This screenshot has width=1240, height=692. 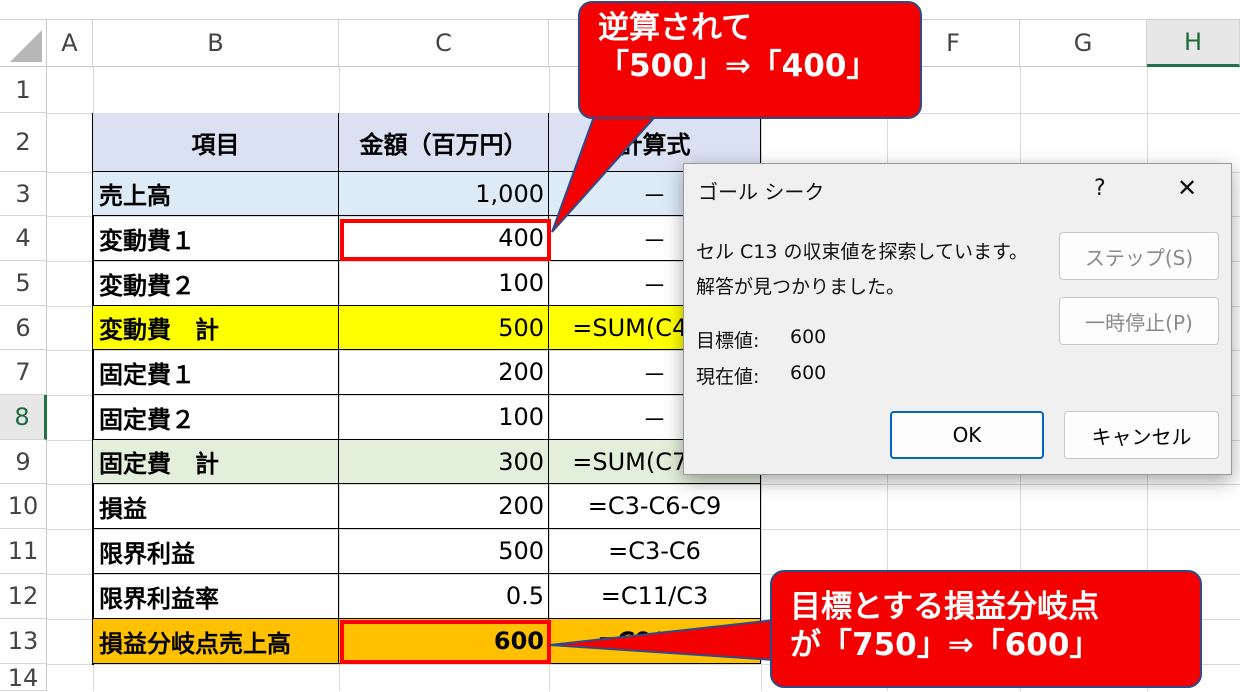 I want to click on row-header-7: 7, so click(x=23, y=372).